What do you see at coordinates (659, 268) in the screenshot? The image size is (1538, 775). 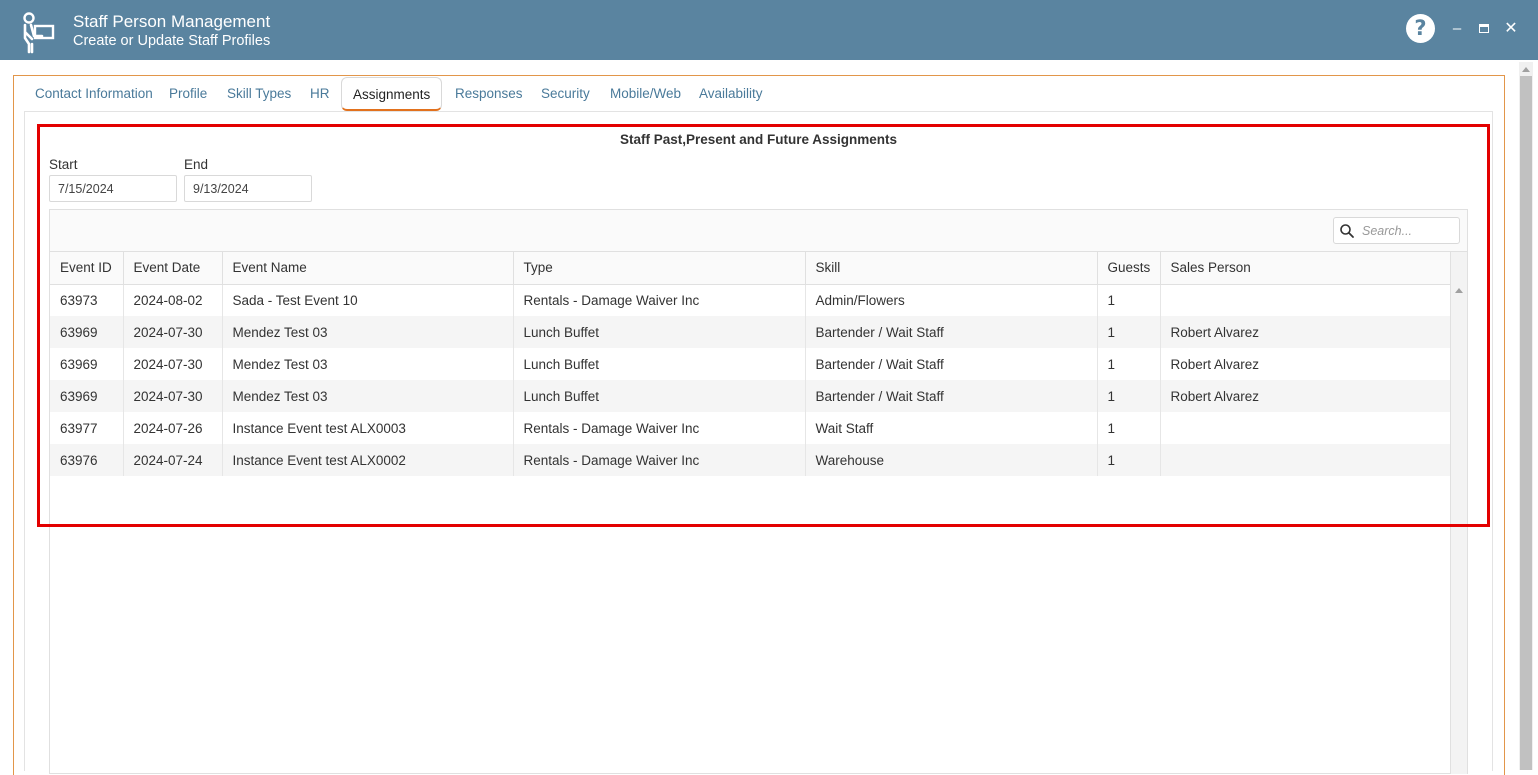 I see `column-header-type: Type` at bounding box center [659, 268].